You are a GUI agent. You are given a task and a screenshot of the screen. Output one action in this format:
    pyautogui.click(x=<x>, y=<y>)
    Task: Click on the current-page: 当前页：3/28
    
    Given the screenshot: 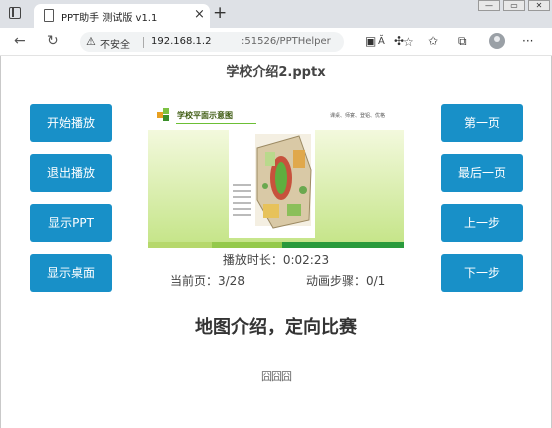 What is the action you would take?
    pyautogui.click(x=207, y=281)
    